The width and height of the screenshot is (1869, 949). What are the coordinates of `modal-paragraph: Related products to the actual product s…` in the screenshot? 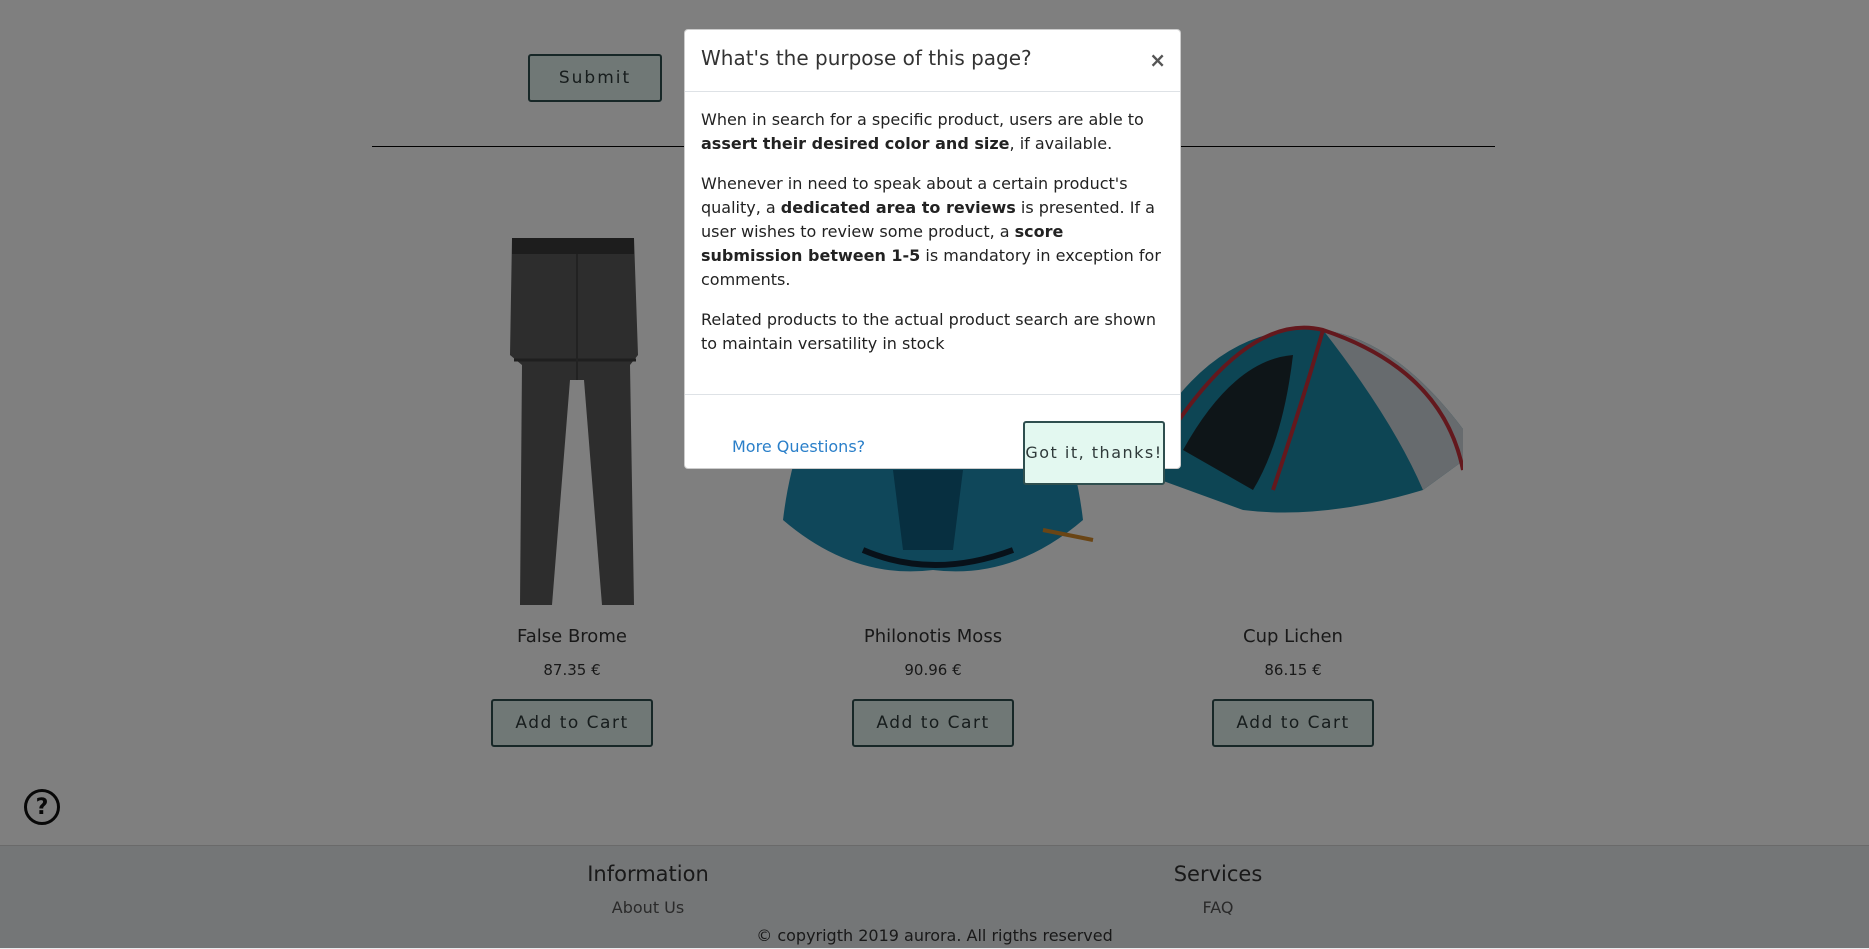 It's located at (928, 331).